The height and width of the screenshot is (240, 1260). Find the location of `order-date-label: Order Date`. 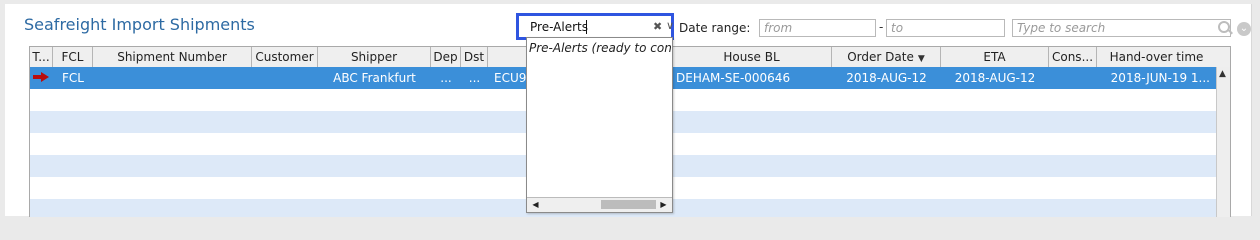

order-date-label: Order Date is located at coordinates (880, 57).